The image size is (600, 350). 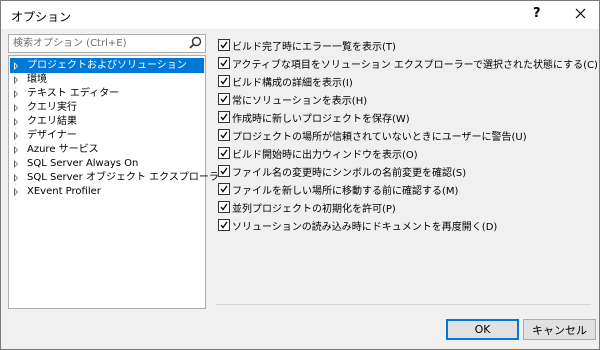 I want to click on tree-item-label: デザイナー, so click(x=52, y=135).